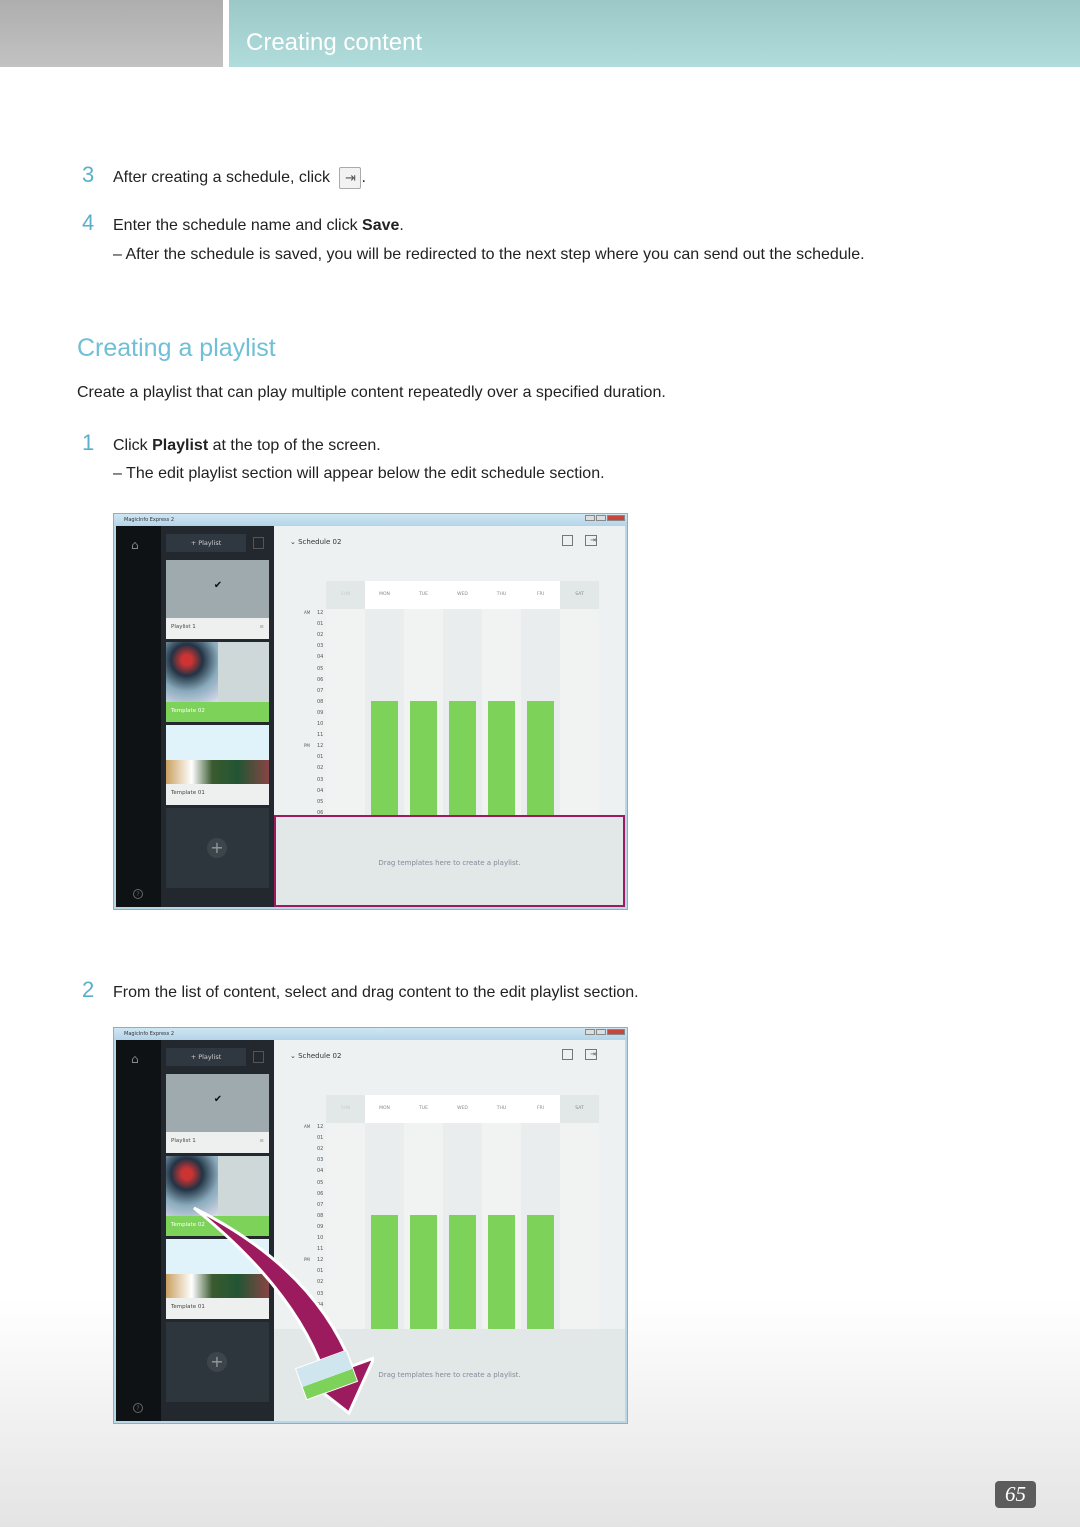 The image size is (1080, 1527). I want to click on template-card: Template 01, so click(217, 765).